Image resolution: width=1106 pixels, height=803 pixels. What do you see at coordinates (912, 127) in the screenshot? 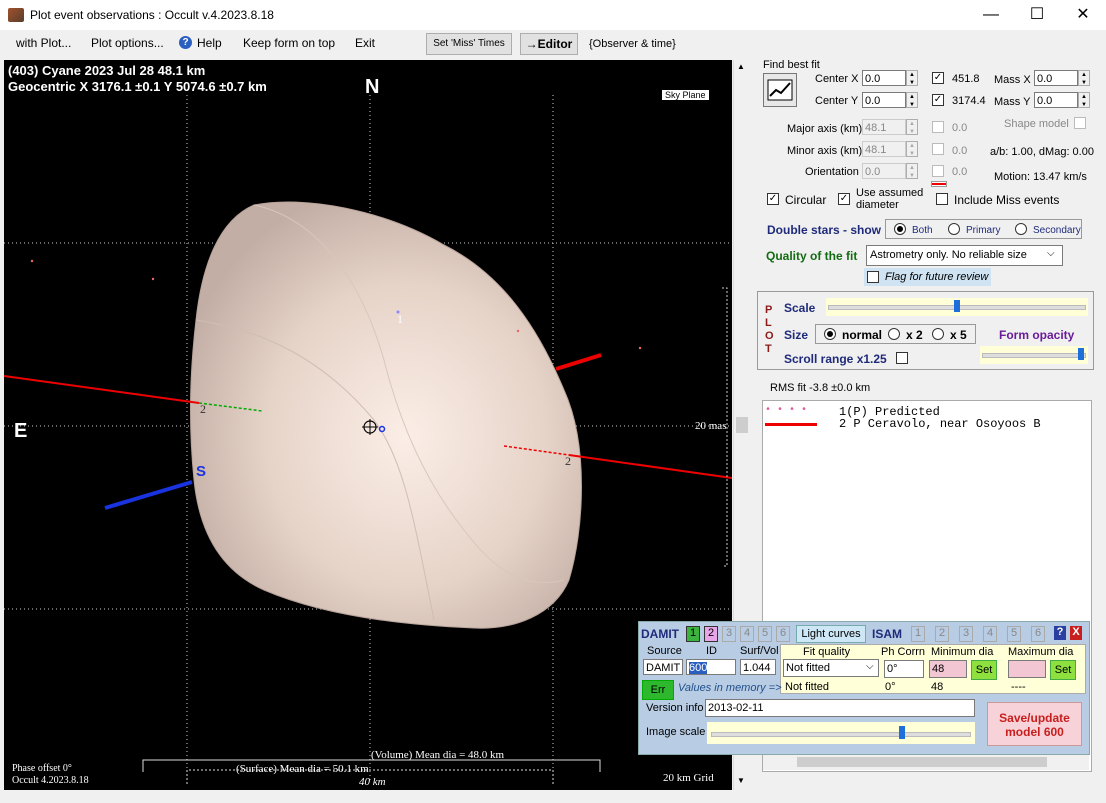
I see `major-axis-stepper: ▲ ▼` at bounding box center [912, 127].